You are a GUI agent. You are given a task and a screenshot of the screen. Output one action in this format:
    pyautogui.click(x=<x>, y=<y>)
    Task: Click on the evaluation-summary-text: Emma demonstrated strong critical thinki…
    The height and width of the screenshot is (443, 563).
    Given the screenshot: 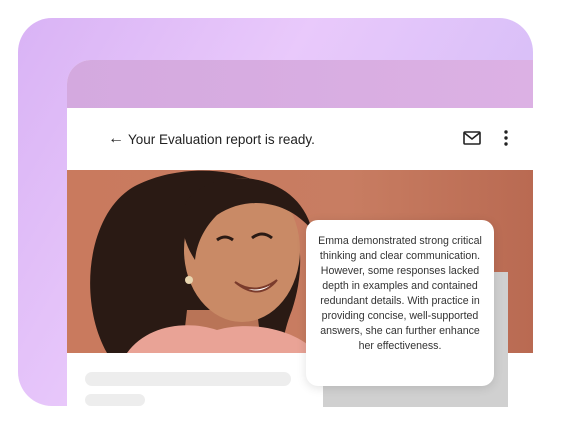 What is the action you would take?
    pyautogui.click(x=400, y=293)
    